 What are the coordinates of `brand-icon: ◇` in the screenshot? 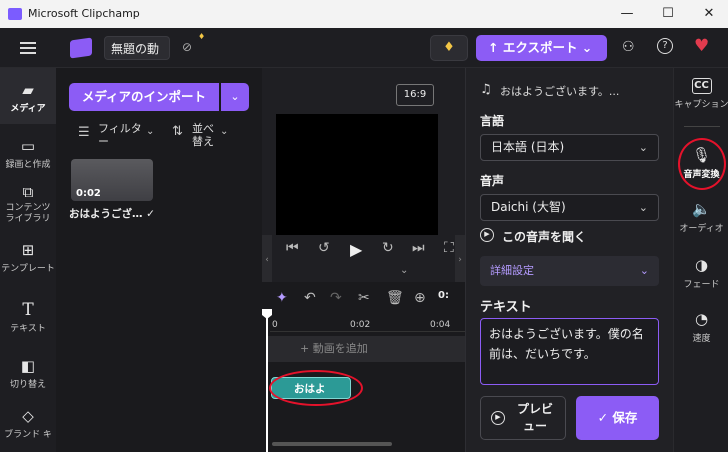 It's located at (28, 416).